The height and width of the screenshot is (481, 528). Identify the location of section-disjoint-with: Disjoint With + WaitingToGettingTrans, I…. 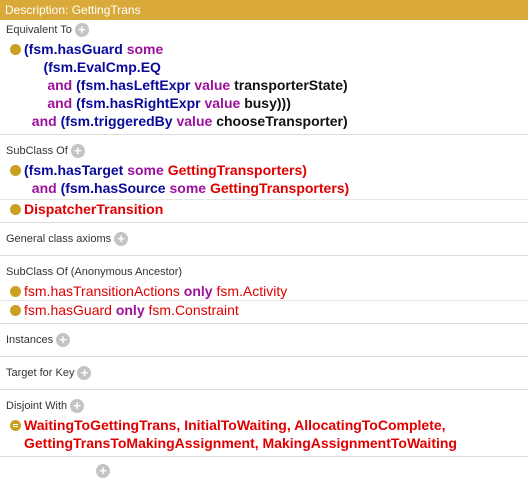
(264, 426).